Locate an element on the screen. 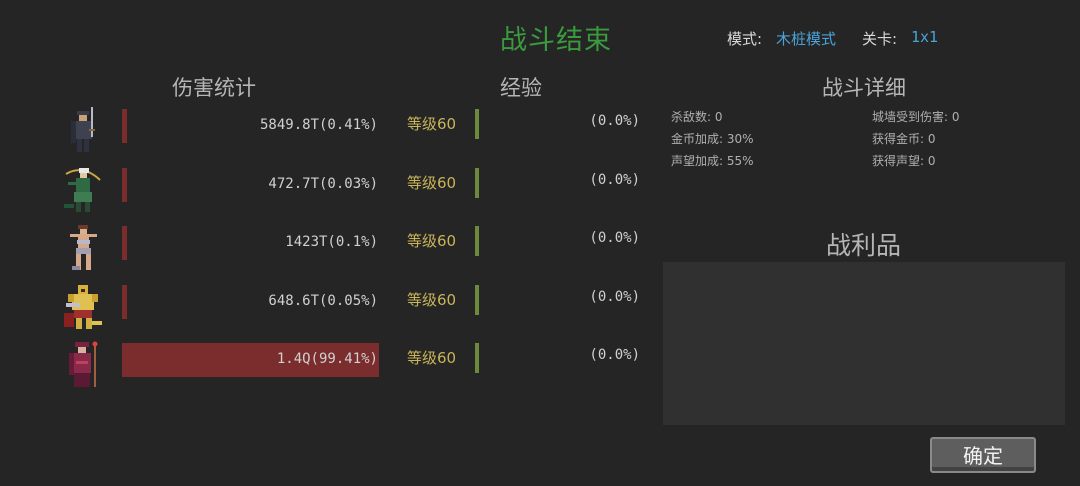  hero-row: 472.7T(0.03%) 等级60 (0.0%) is located at coordinates (330, 188).